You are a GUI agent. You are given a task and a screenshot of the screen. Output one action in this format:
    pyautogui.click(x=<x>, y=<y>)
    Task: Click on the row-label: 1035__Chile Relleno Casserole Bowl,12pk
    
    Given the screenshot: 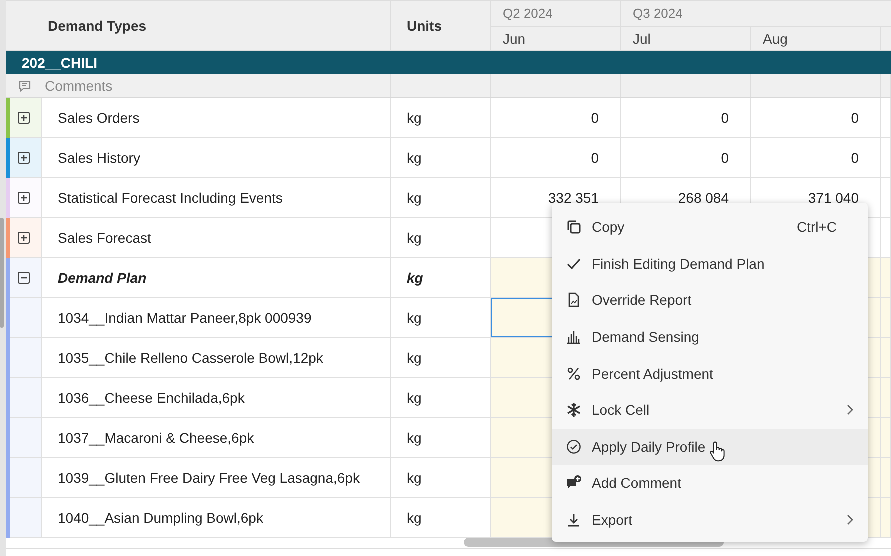 What is the action you would take?
    pyautogui.click(x=216, y=357)
    